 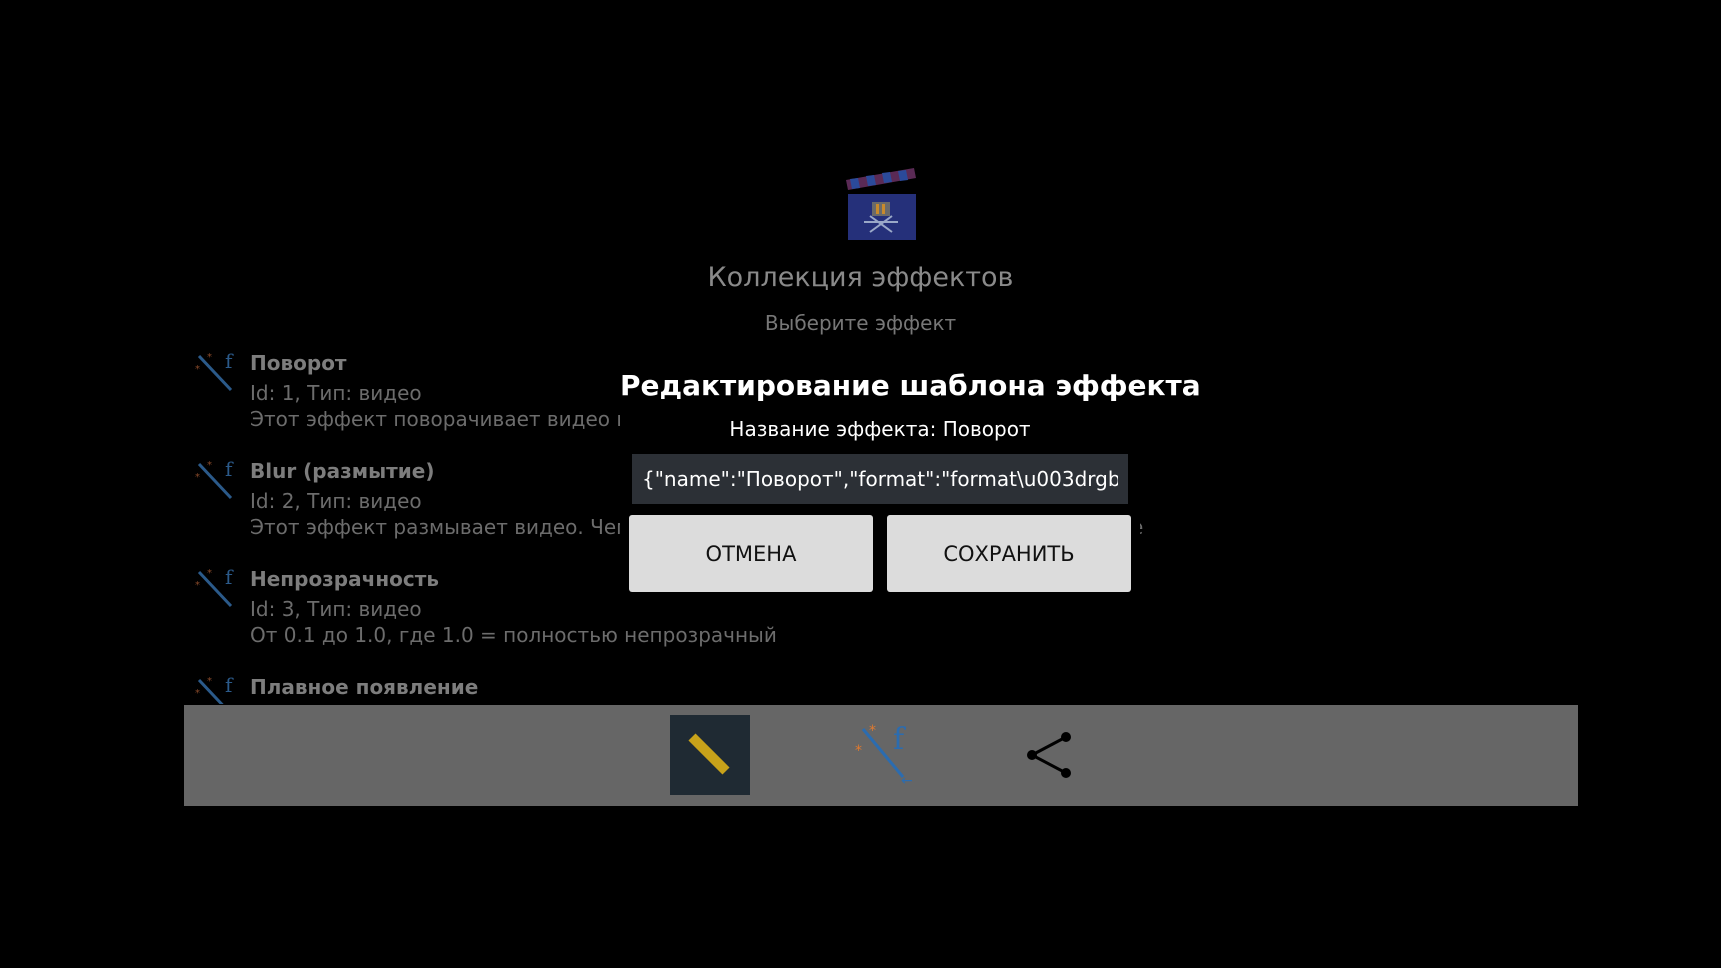 I want to click on pencil-icon, so click(x=709, y=754).